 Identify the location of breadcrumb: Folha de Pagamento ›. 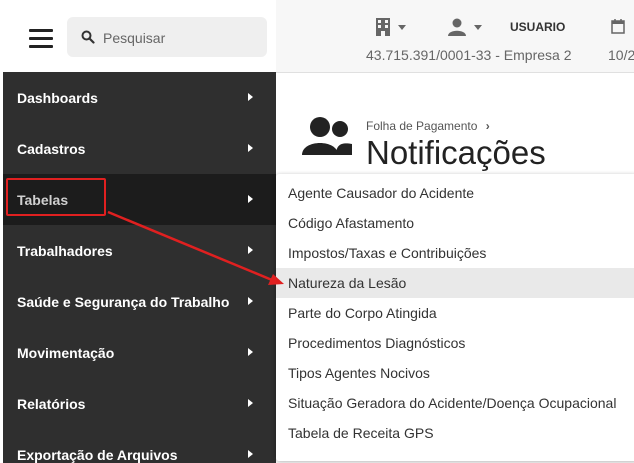
(428, 126).